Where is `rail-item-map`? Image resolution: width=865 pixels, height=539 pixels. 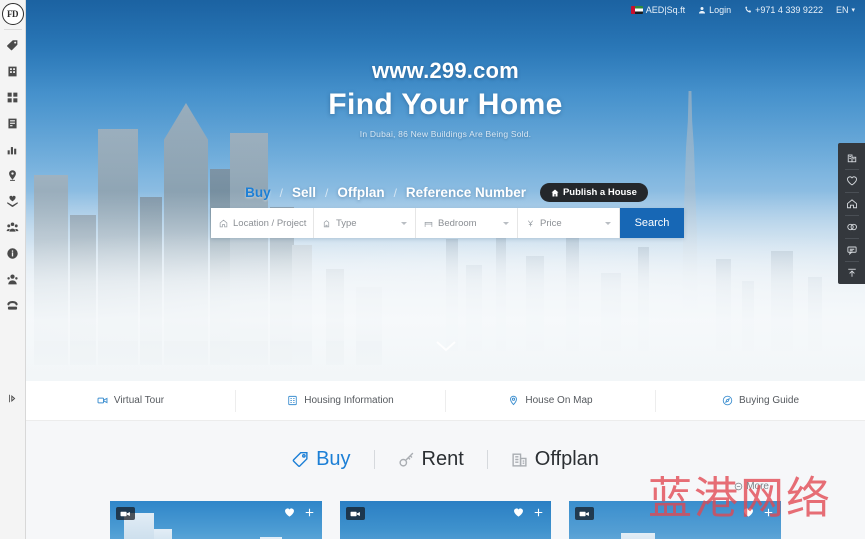 rail-item-map is located at coordinates (13, 175).